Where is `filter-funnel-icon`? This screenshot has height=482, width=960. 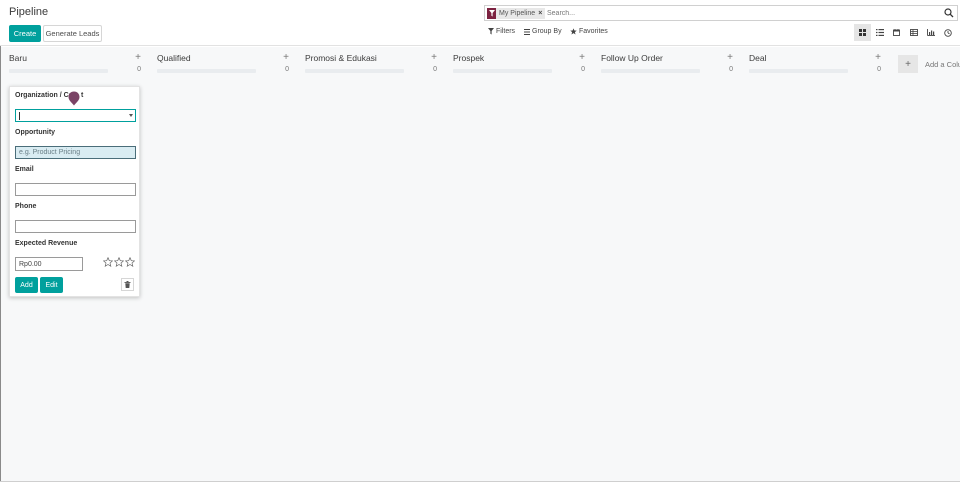
filter-funnel-icon is located at coordinates (491, 31).